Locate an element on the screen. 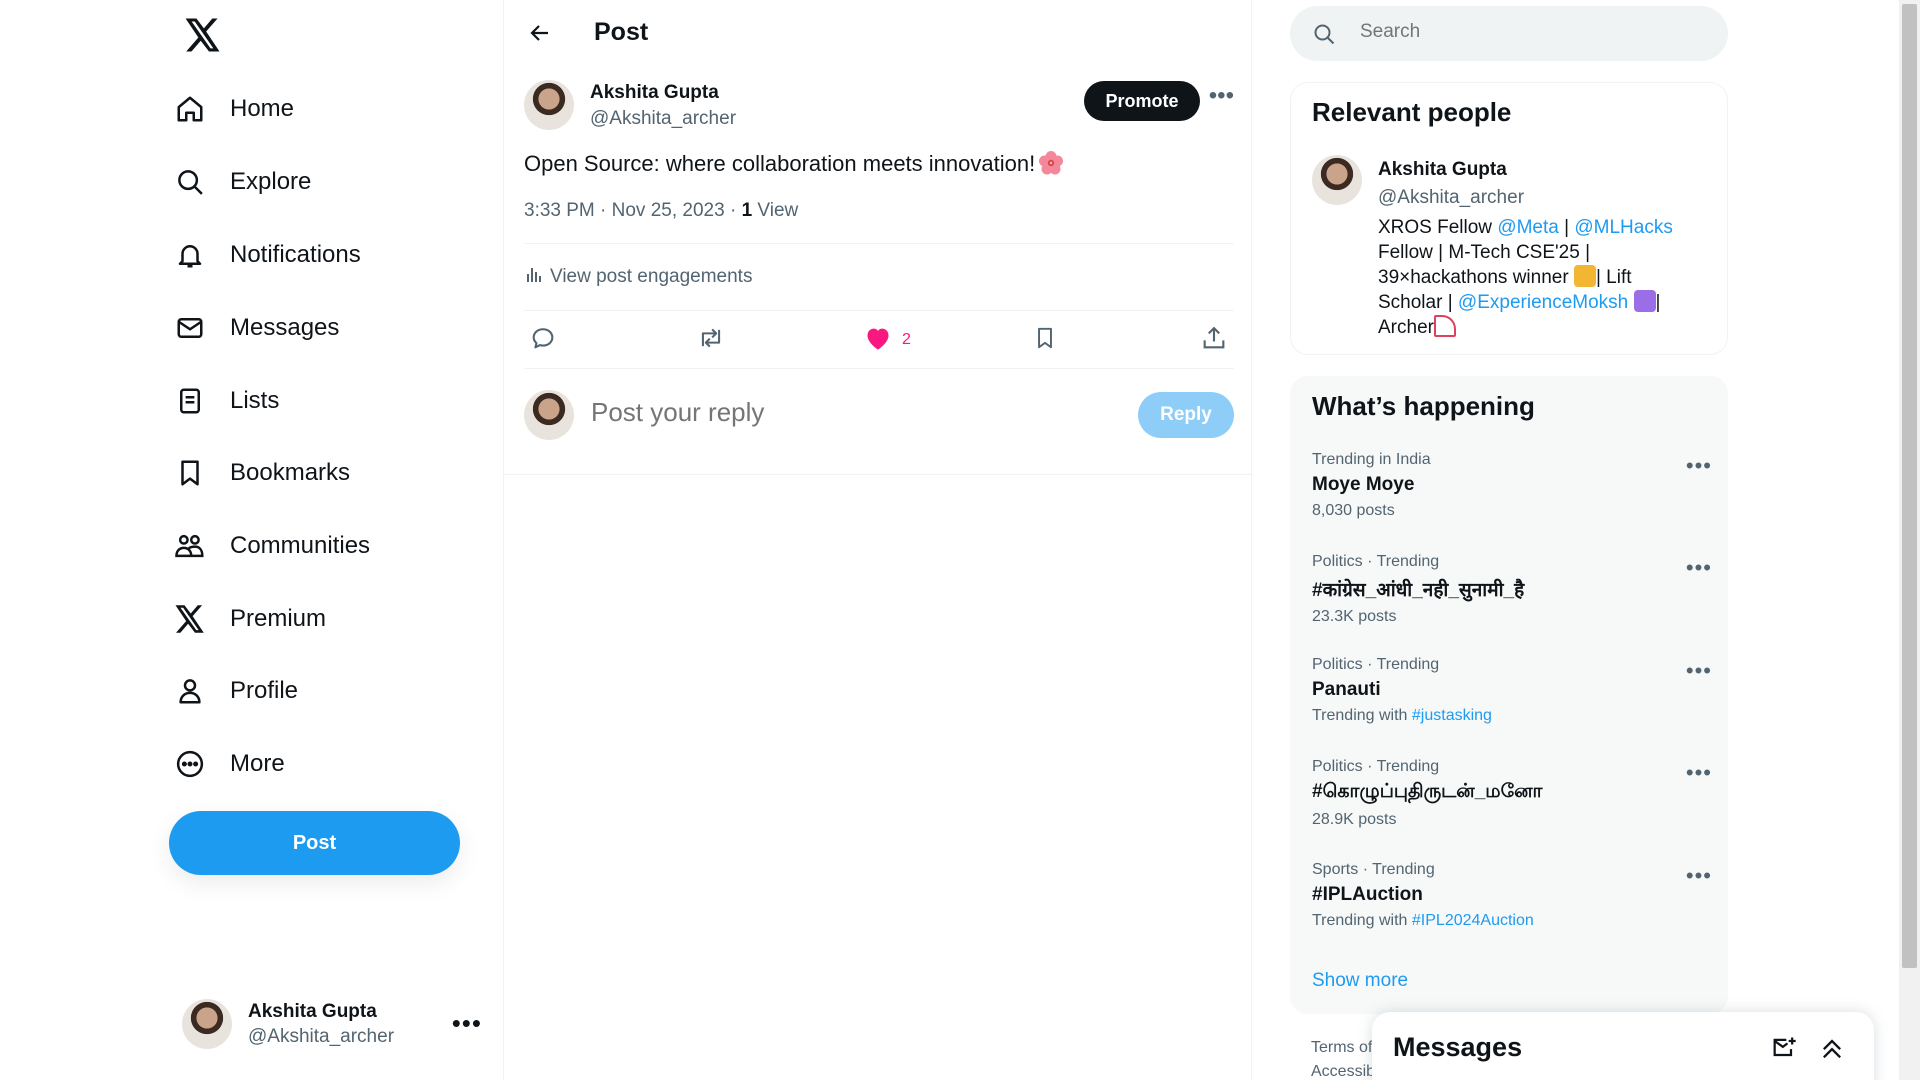 Image resolution: width=1920 pixels, height=1080 pixels. expand-up-icon is located at coordinates (1832, 1050).